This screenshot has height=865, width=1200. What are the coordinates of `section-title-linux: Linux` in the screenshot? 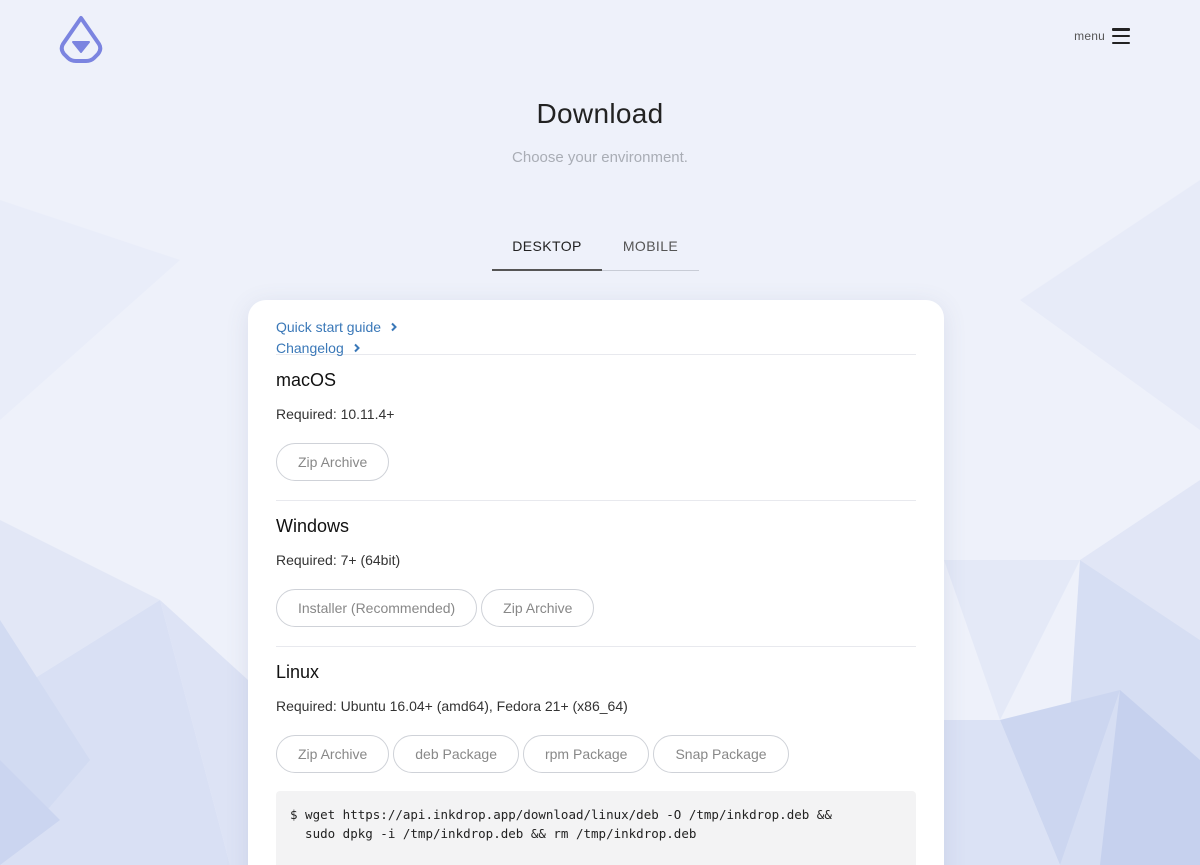 It's located at (298, 672).